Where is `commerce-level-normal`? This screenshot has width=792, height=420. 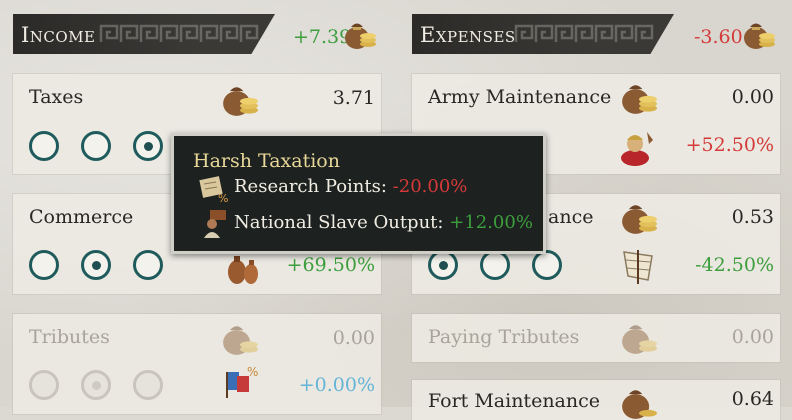
commerce-level-normal is located at coordinates (96, 265).